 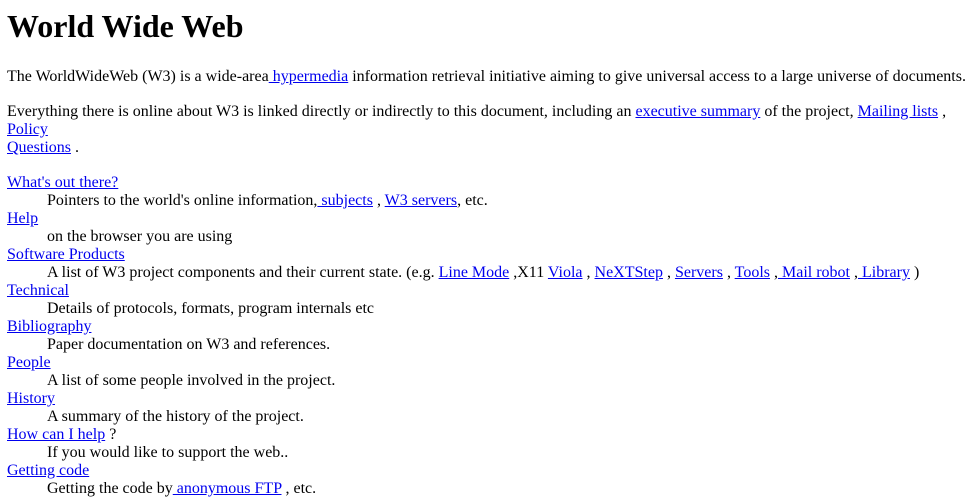 What do you see at coordinates (299, 488) in the screenshot?
I see `getting-code-desc-end: , etc.` at bounding box center [299, 488].